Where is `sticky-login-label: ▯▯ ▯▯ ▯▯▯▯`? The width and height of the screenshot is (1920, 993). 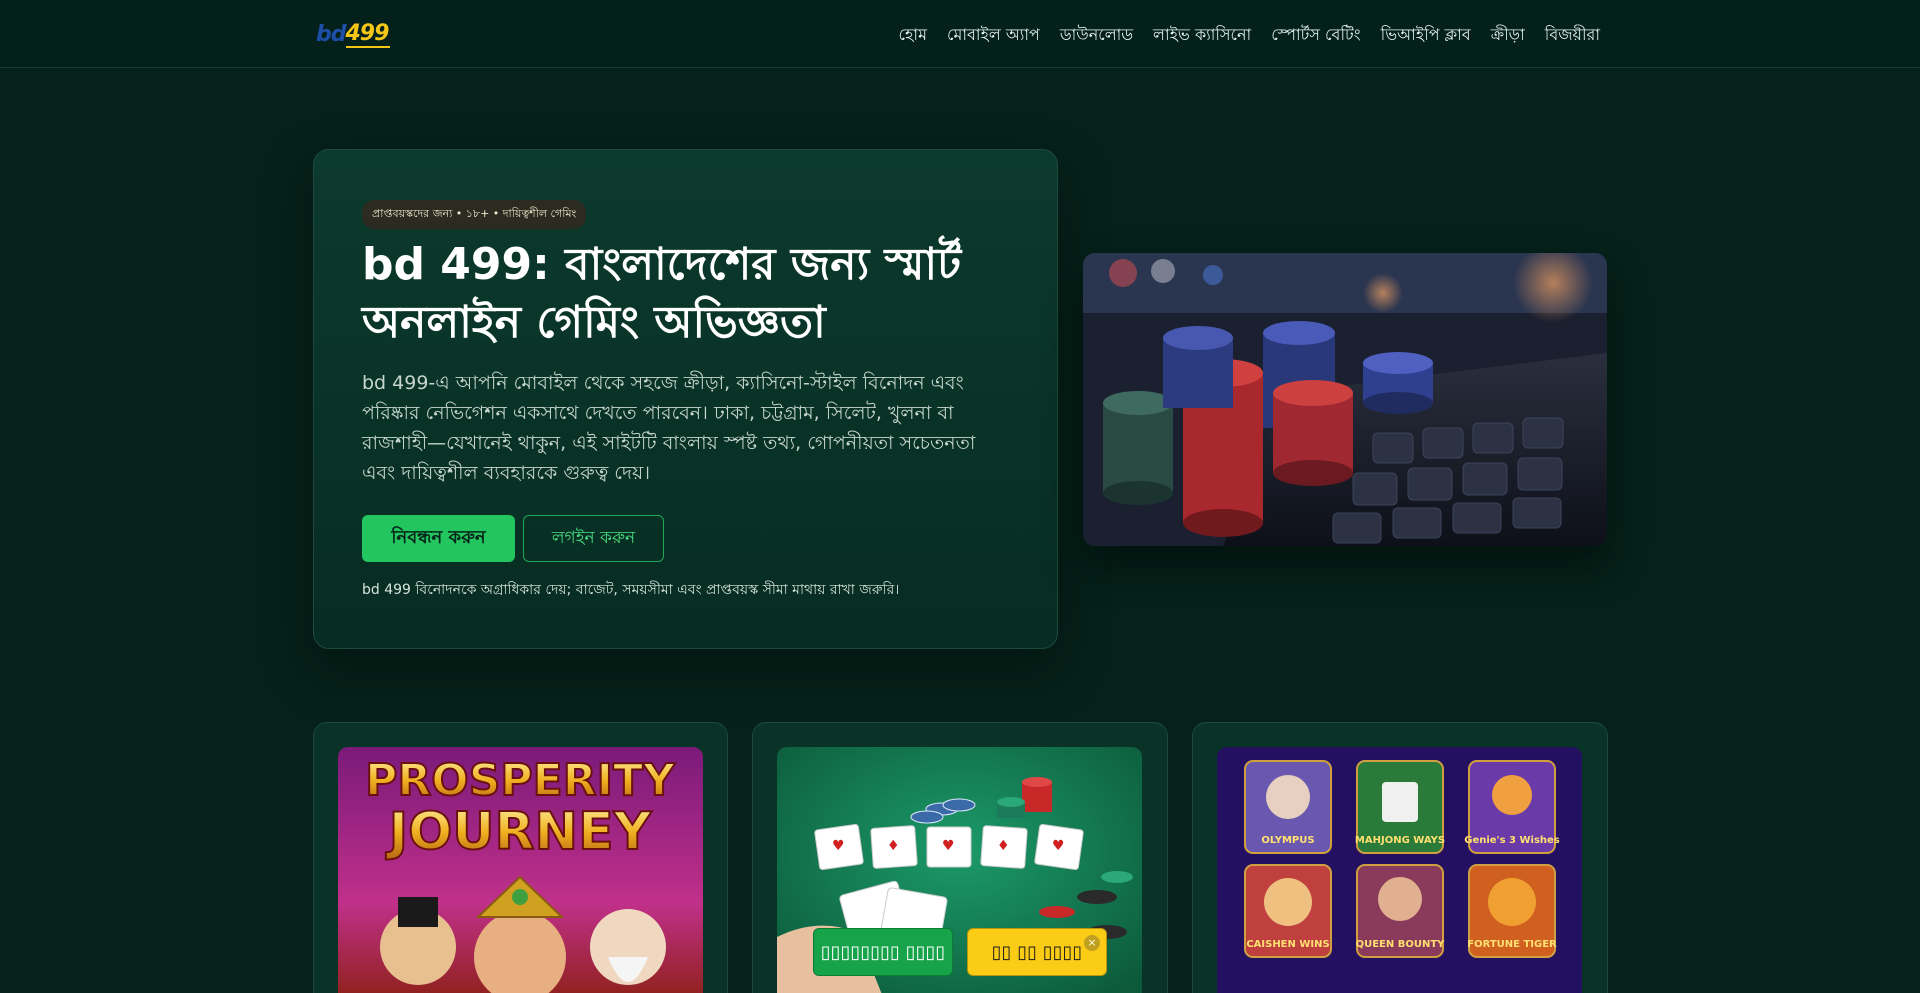
sticky-login-label: ▯▯ ▯▯ ▯▯▯▯ is located at coordinates (1037, 952).